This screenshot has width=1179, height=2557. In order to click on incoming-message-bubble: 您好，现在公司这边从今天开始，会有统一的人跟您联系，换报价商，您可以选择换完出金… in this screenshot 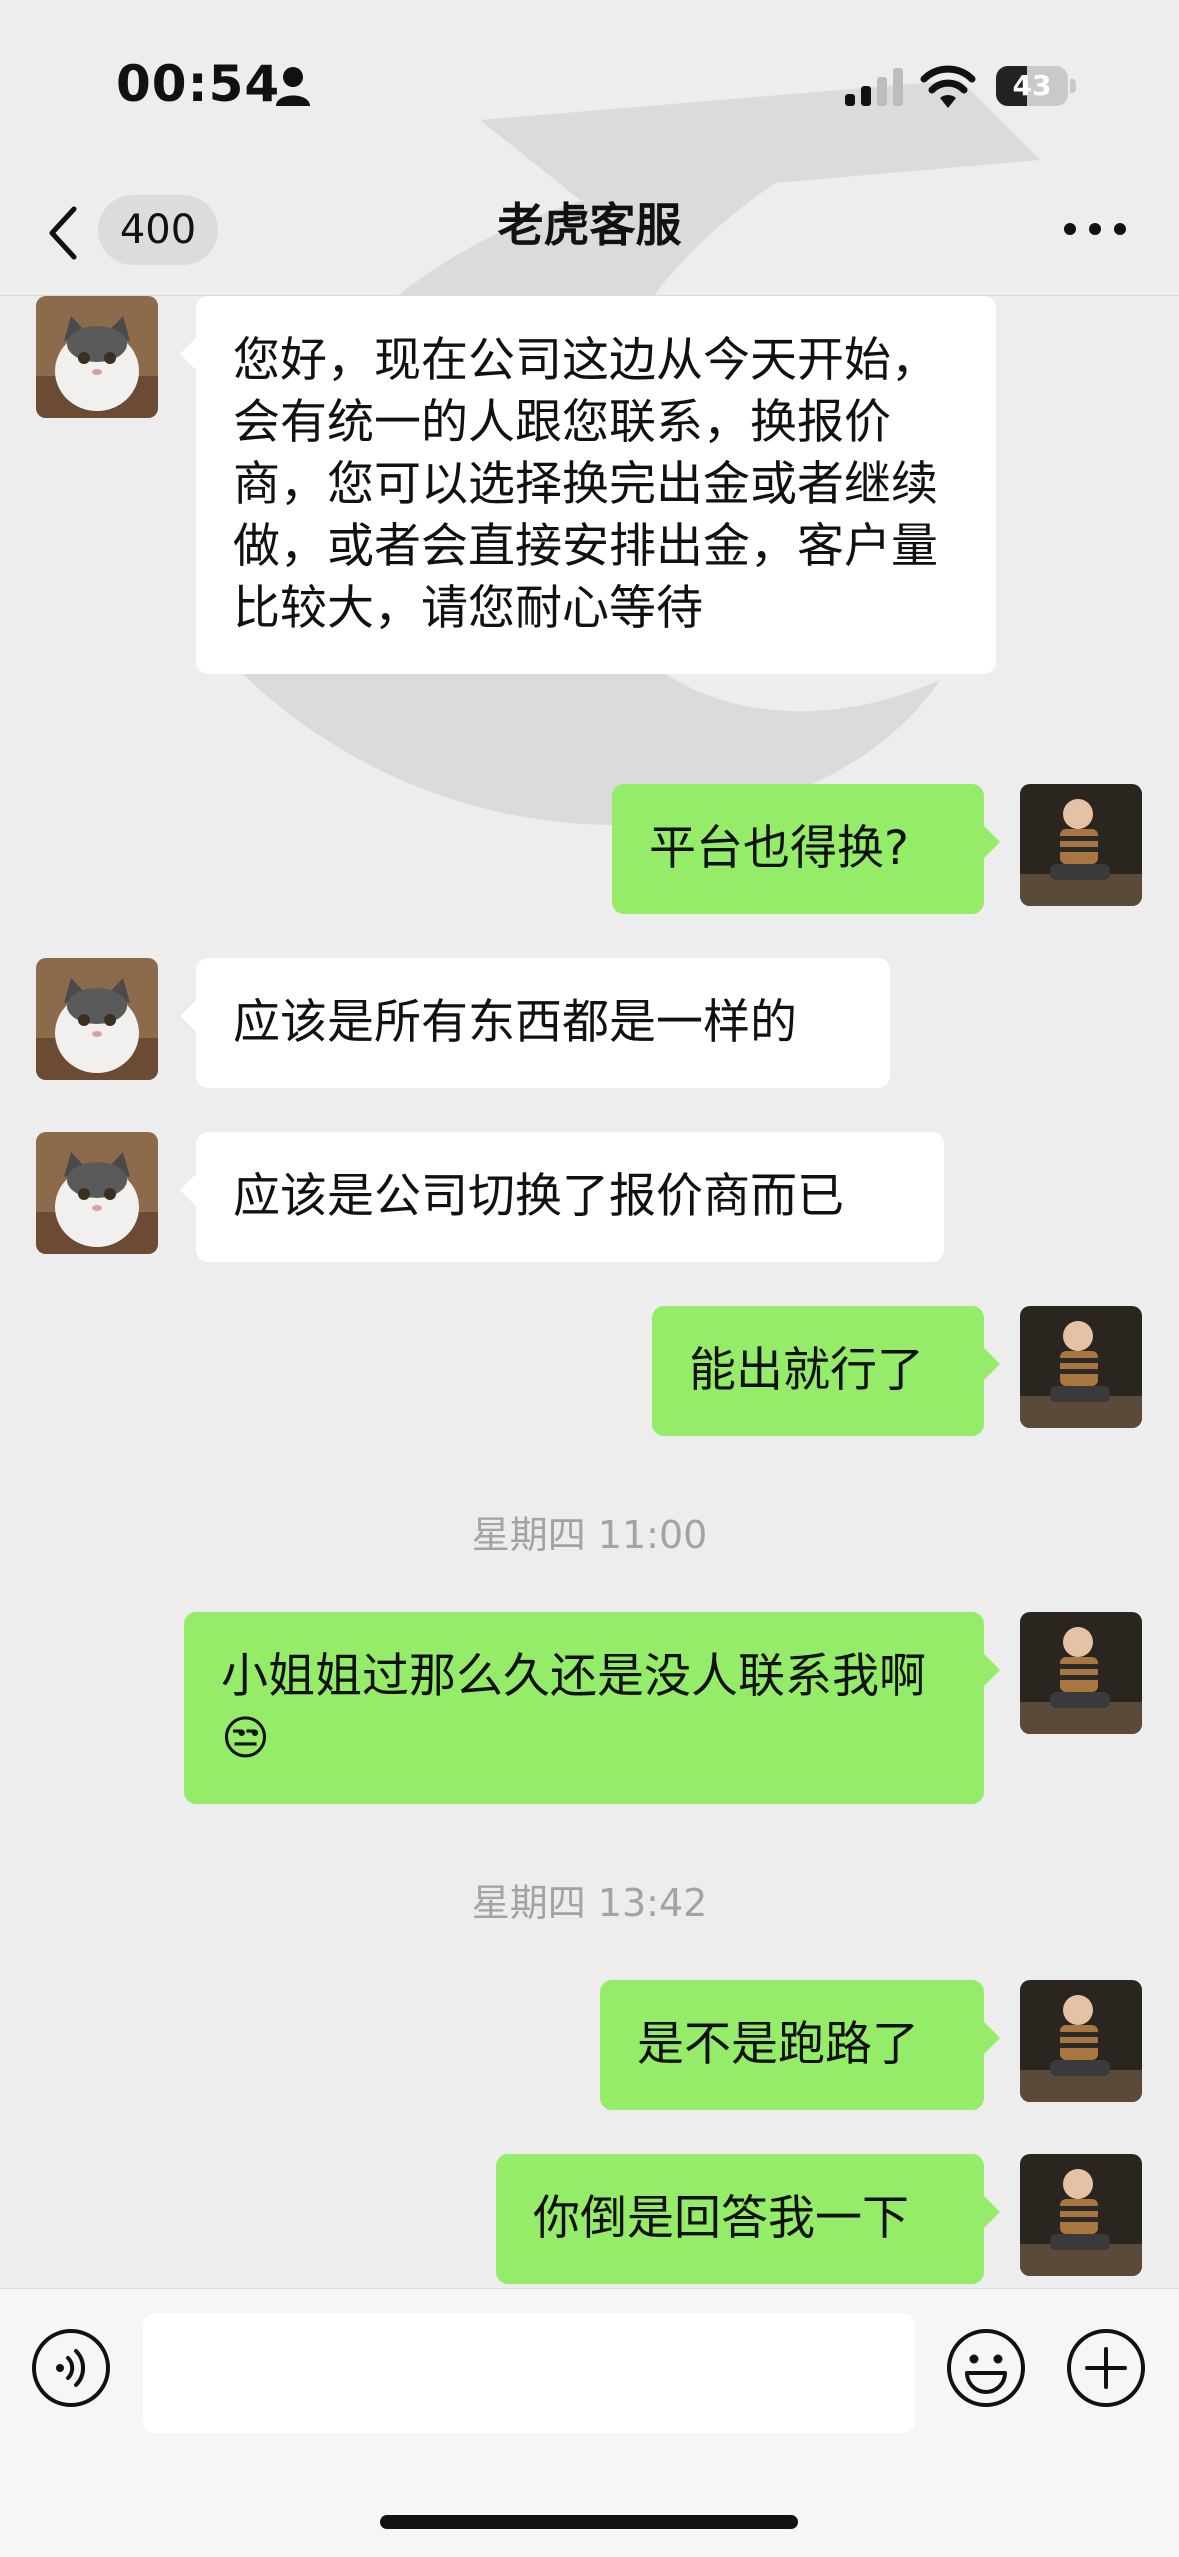, I will do `click(588, 485)`.